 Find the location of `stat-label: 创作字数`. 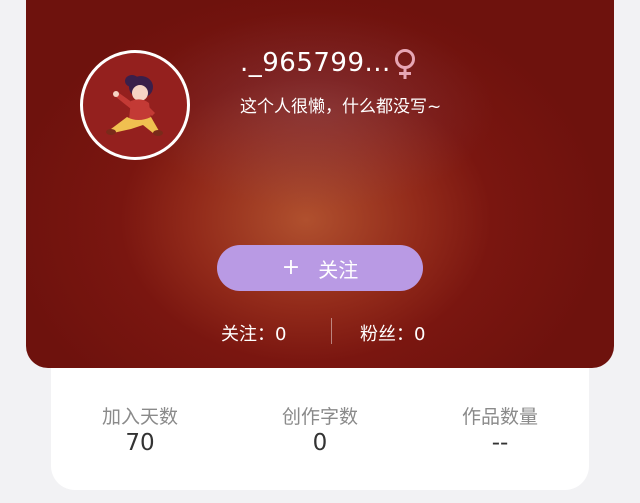

stat-label: 创作字数 is located at coordinates (319, 417).